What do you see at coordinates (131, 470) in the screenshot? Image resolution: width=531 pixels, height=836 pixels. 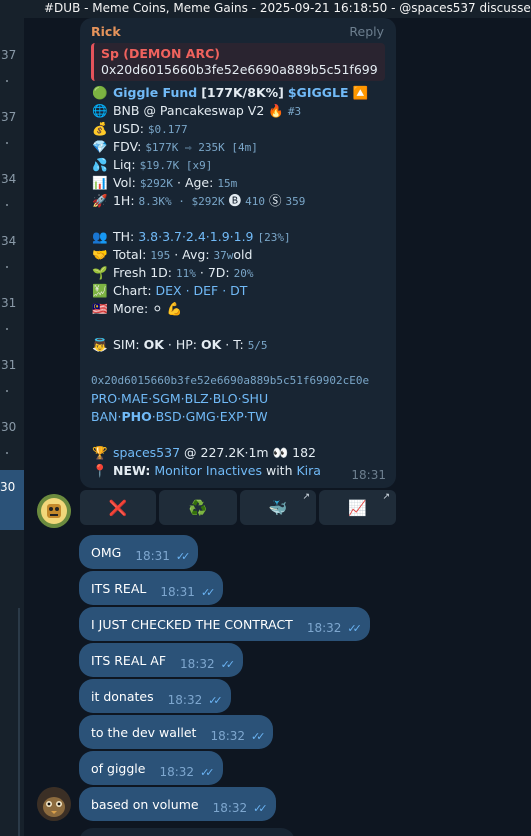 I see `new-label: NEW:` at bounding box center [131, 470].